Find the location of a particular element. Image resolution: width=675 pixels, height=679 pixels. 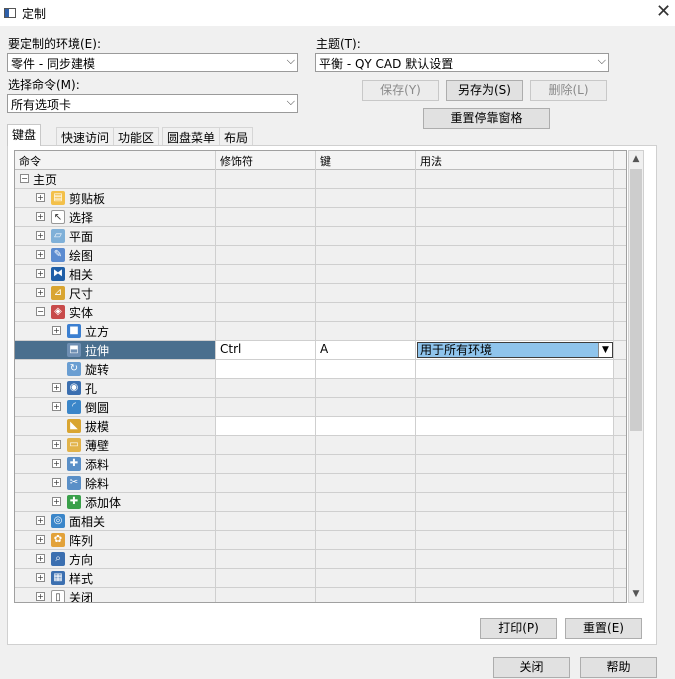

scroll-thumb is located at coordinates (636, 300).